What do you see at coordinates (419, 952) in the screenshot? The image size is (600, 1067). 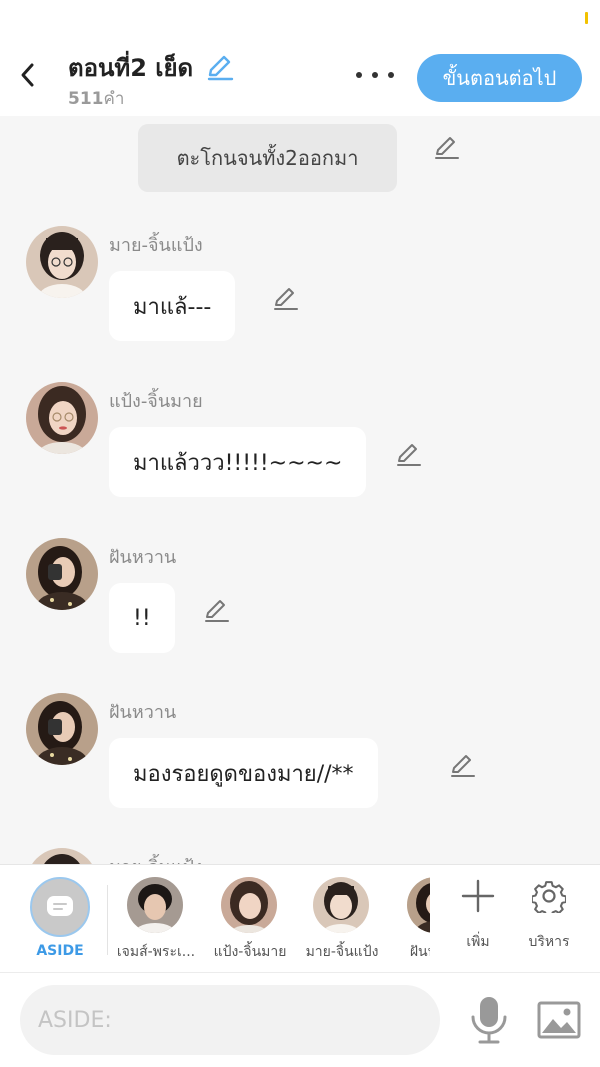 I see `character-name: ฝันหวาน` at bounding box center [419, 952].